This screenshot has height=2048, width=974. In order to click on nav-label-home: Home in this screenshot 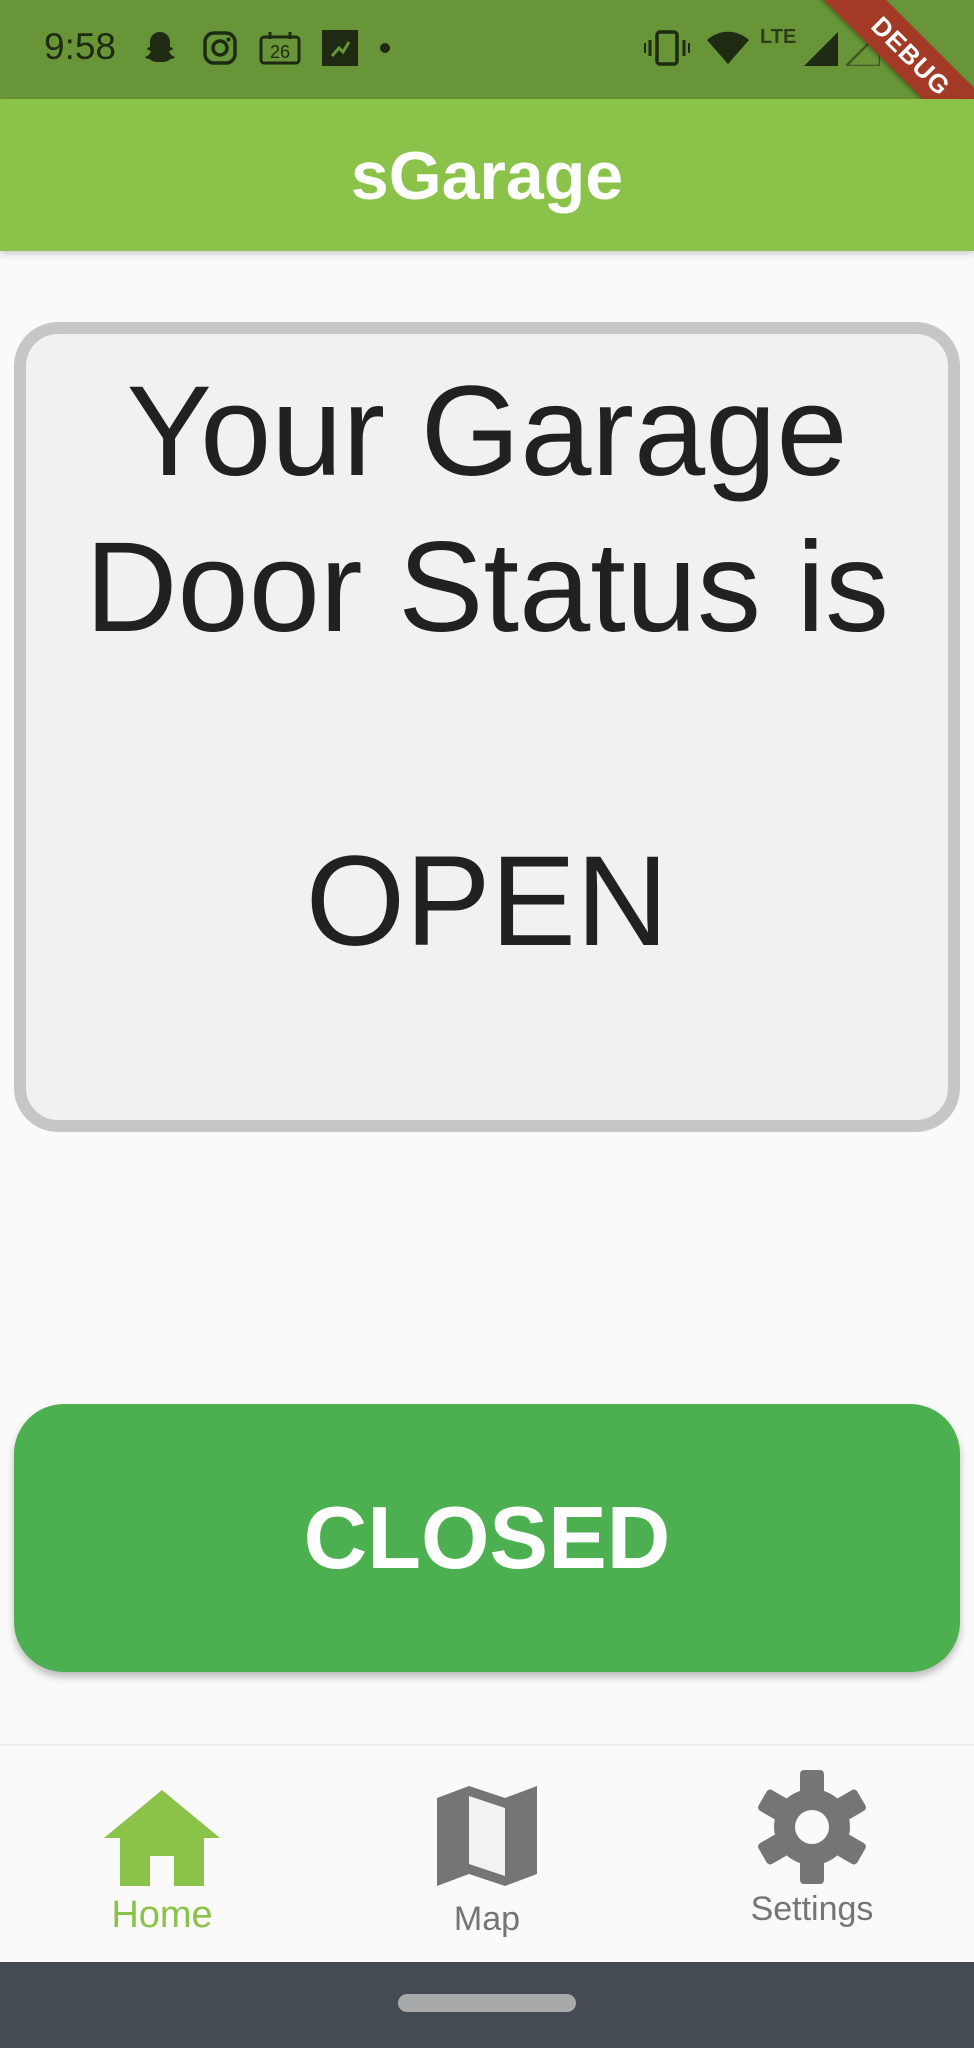, I will do `click(162, 1915)`.